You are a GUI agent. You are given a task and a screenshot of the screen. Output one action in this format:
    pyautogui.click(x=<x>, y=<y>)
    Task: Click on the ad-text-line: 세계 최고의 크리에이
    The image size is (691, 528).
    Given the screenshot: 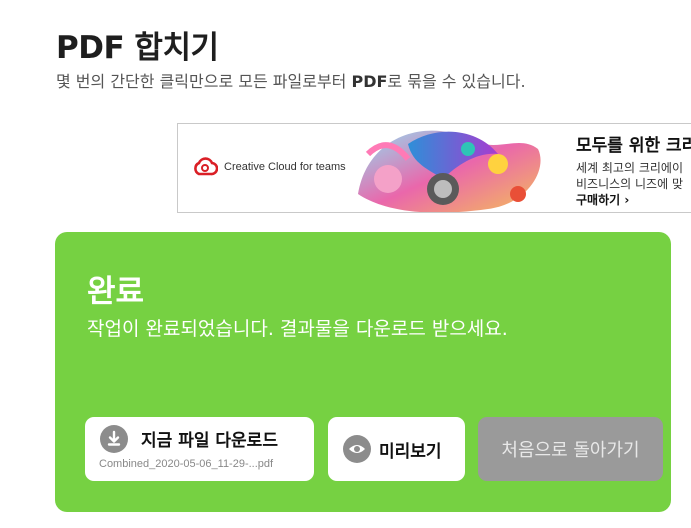 What is the action you would take?
    pyautogui.click(x=629, y=168)
    